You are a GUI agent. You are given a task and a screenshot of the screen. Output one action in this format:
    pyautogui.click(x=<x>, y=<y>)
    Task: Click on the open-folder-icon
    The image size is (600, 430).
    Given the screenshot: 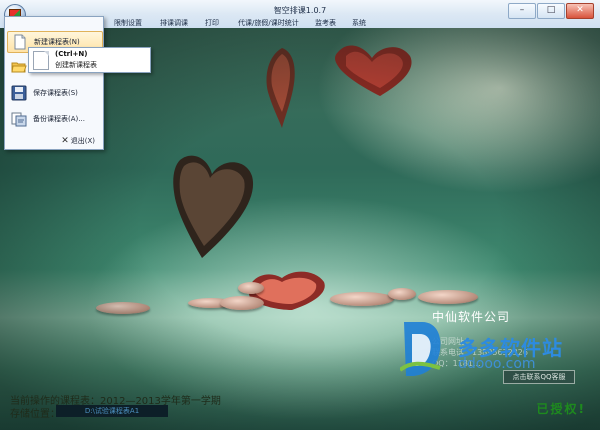 What is the action you would take?
    pyautogui.click(x=19, y=67)
    